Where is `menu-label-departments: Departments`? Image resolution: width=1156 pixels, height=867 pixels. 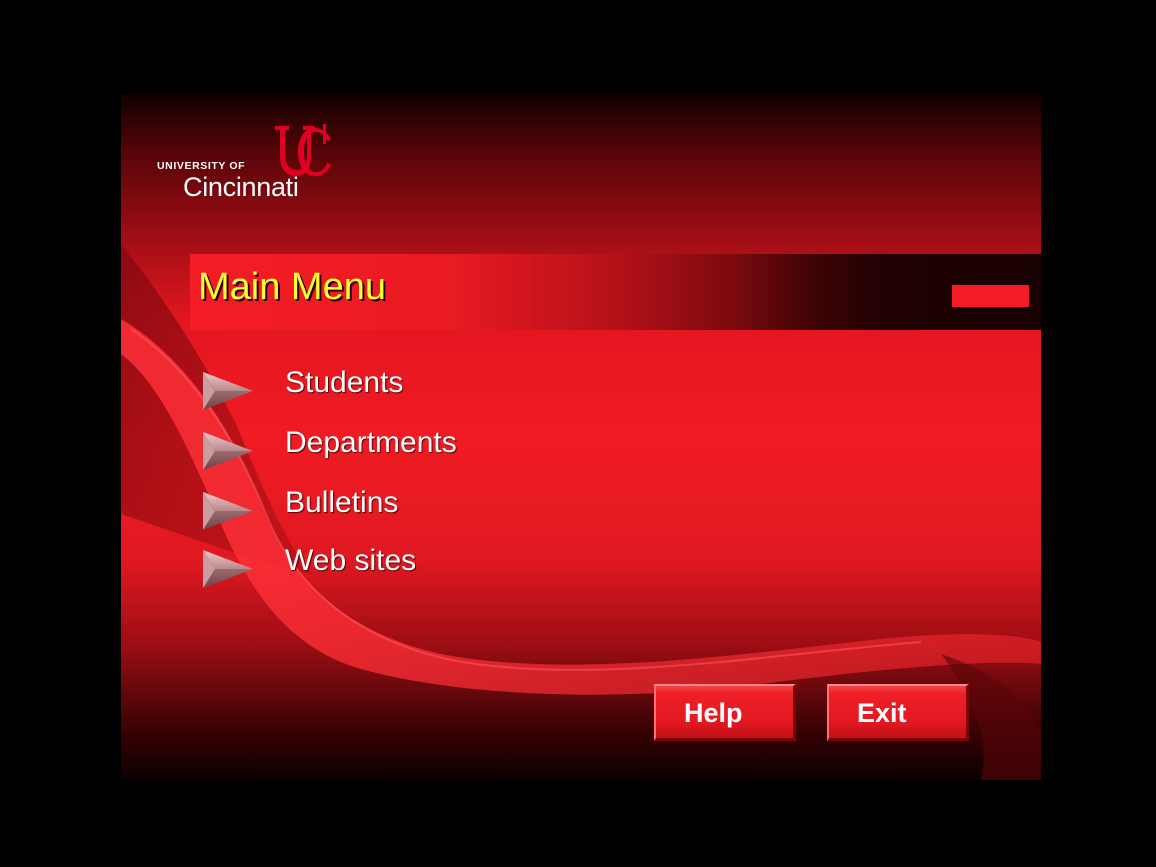
menu-label-departments: Departments is located at coordinates (371, 442).